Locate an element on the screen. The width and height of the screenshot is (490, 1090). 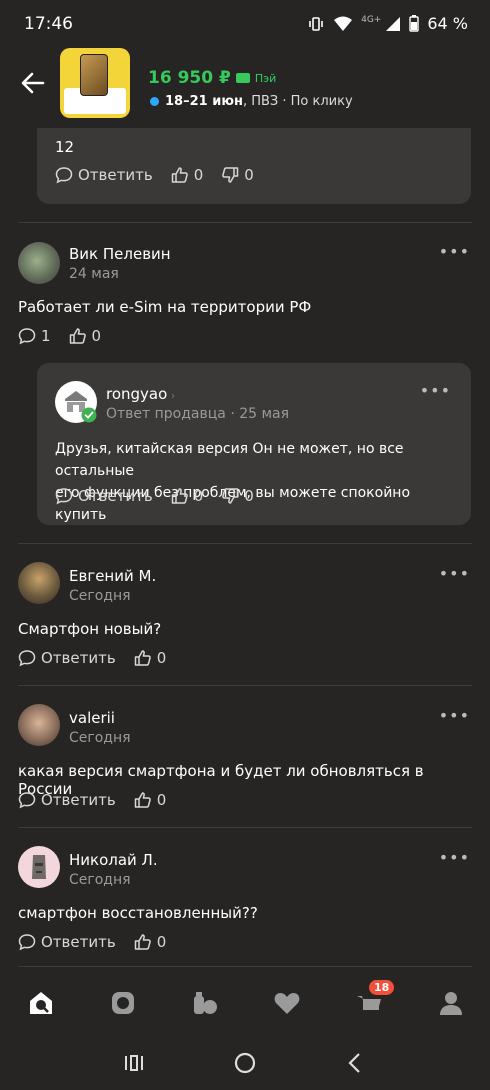
cart-nav-item: 18 is located at coordinates (374, 999).